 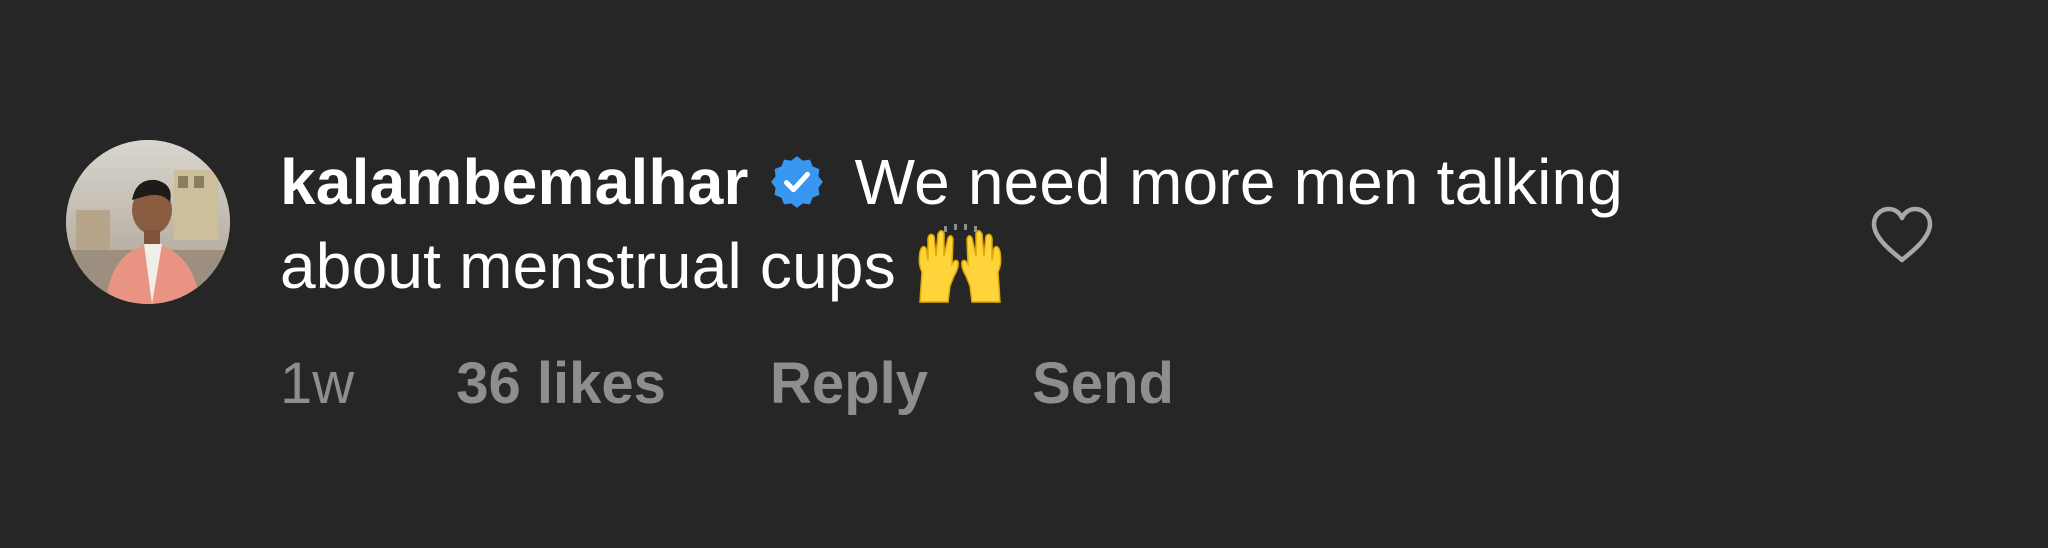 I want to click on avatar, so click(x=148, y=222).